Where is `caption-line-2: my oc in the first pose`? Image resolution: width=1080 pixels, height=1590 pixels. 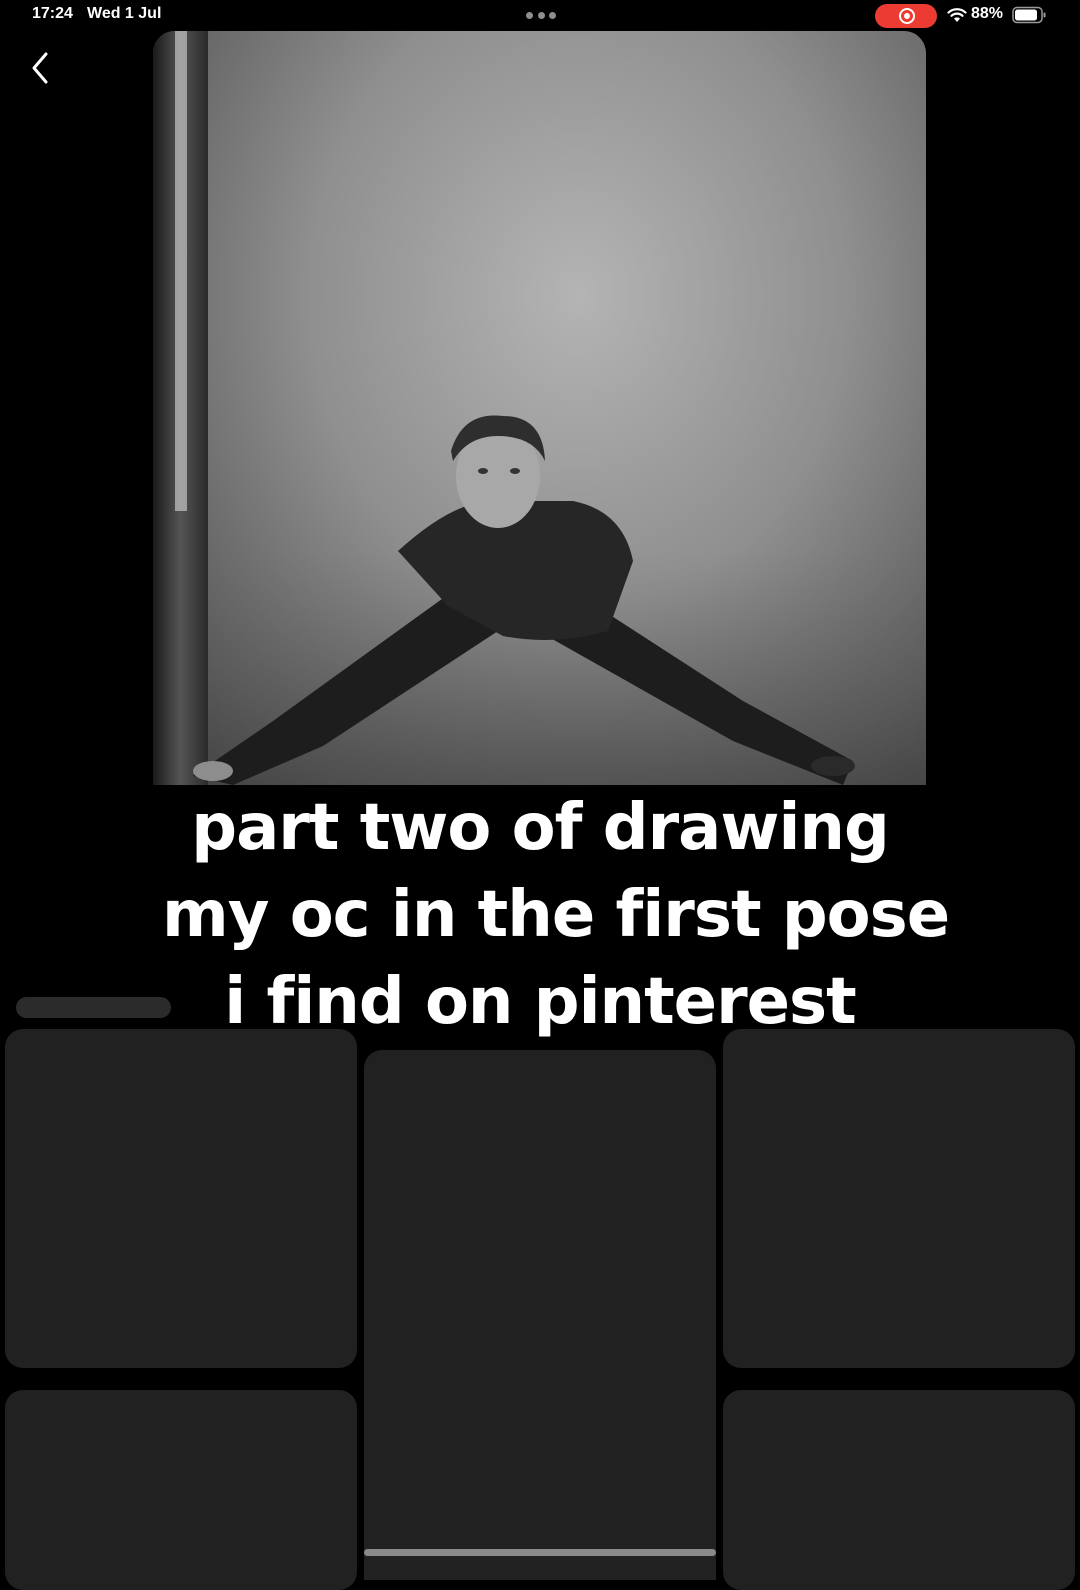 caption-line-2: my oc in the first pose is located at coordinates (556, 915).